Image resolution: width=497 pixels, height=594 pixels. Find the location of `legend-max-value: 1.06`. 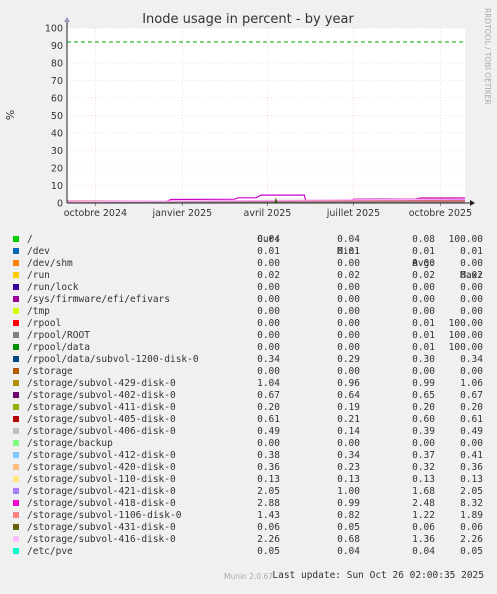

legend-max-value: 1.06 is located at coordinates (453, 384).